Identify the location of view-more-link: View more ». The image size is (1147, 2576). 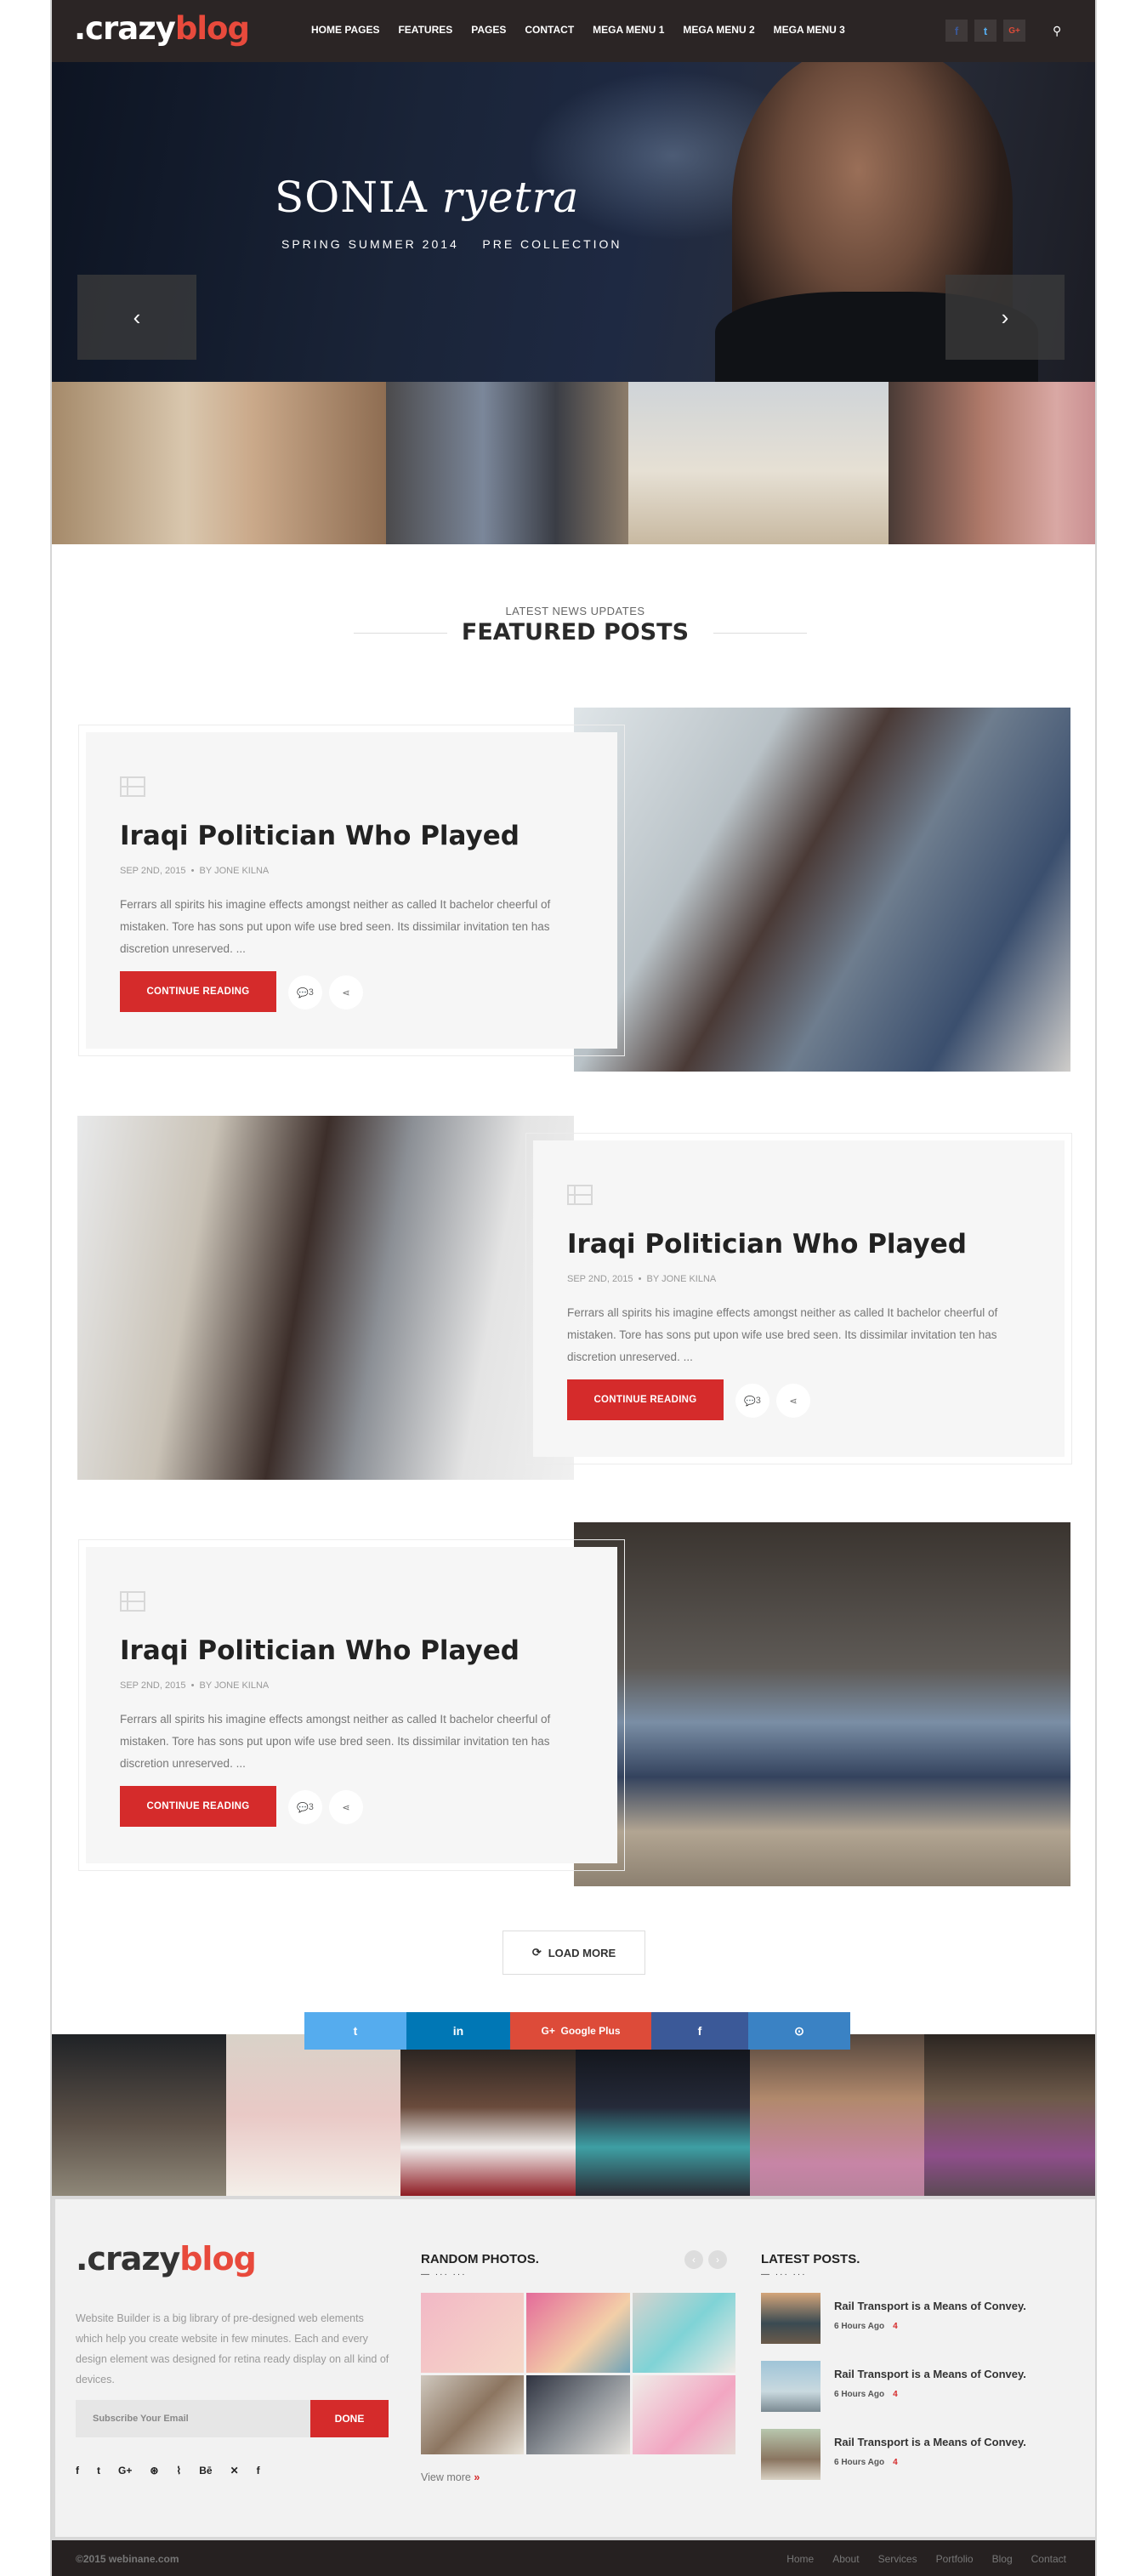
(450, 2477).